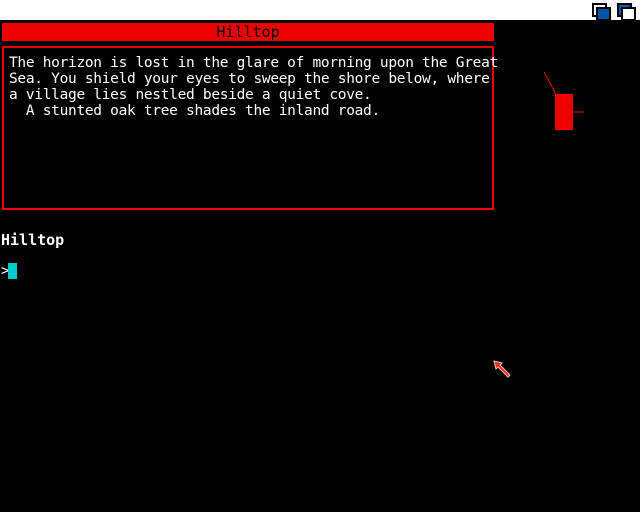  I want to click on mouse-pointer-arrow-icon, so click(502, 369).